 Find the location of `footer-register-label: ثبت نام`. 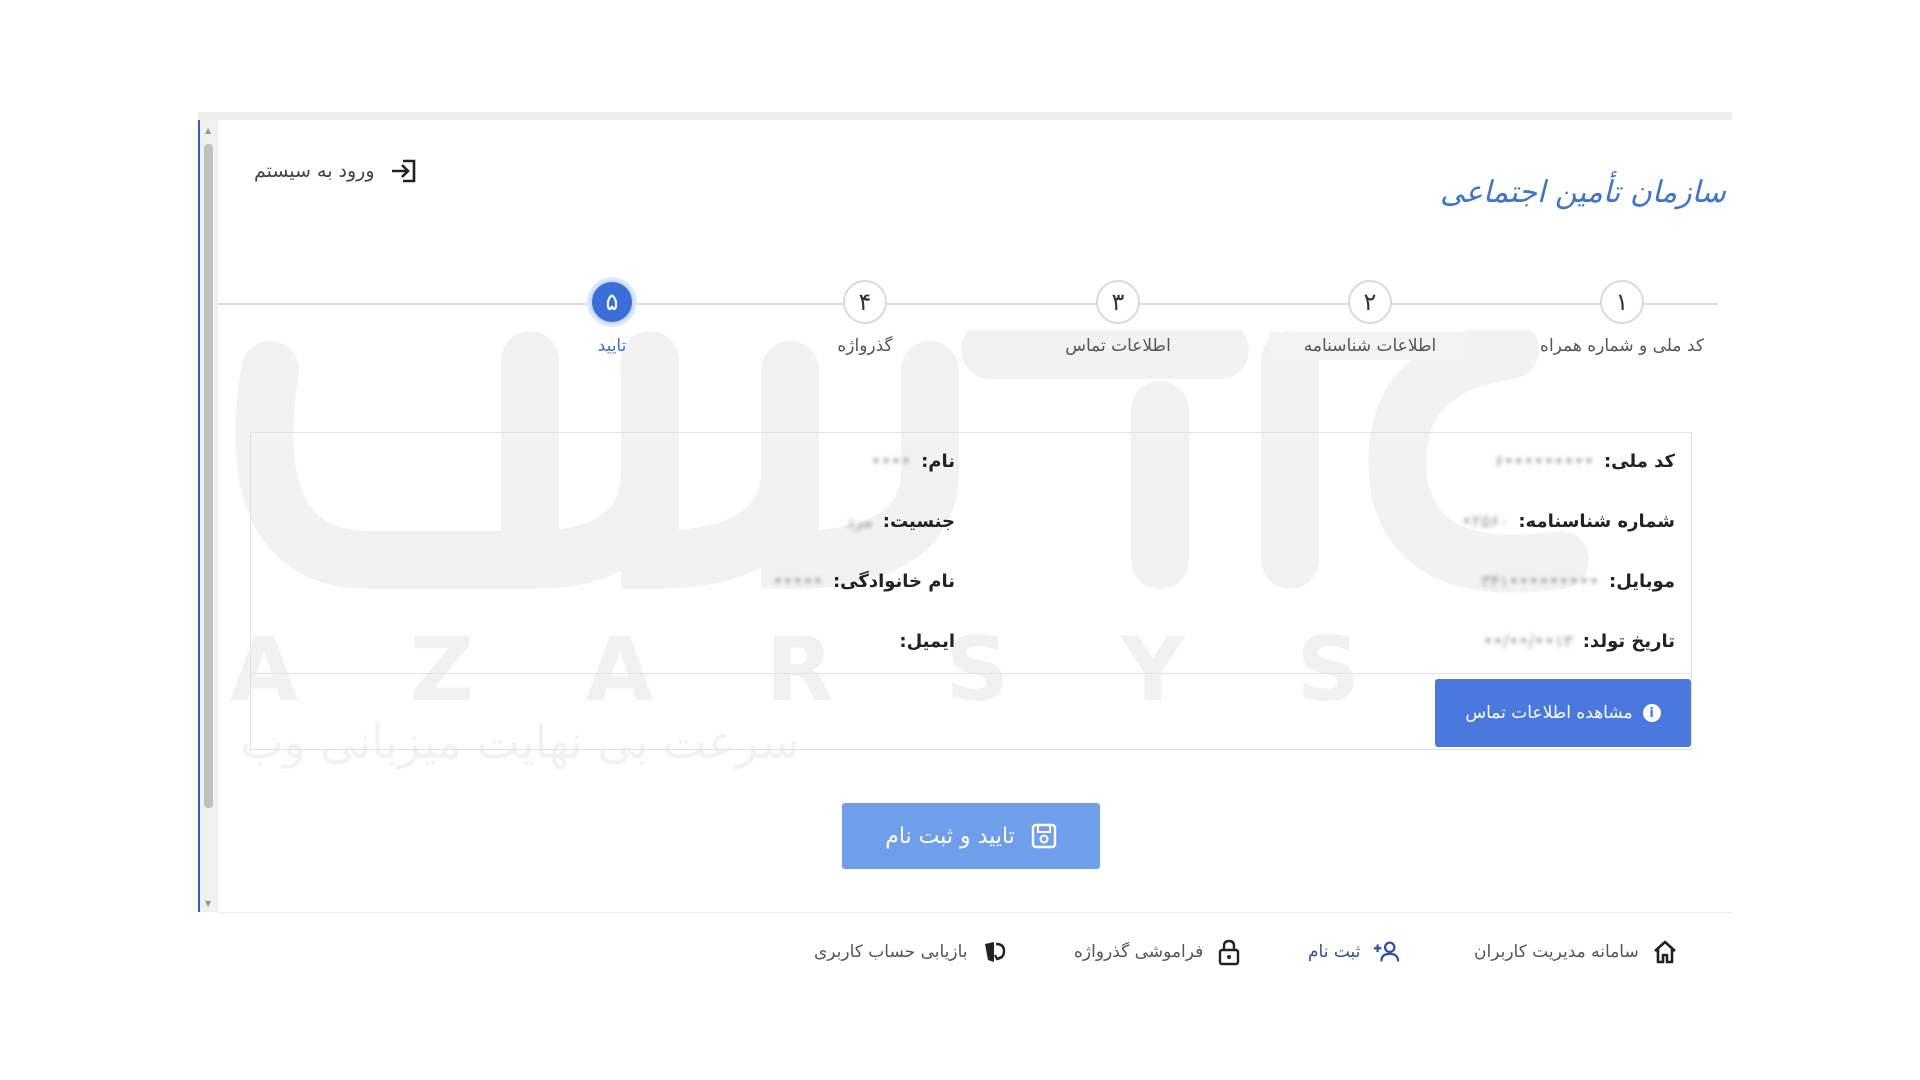

footer-register-label: ثبت نام is located at coordinates (1334, 952).